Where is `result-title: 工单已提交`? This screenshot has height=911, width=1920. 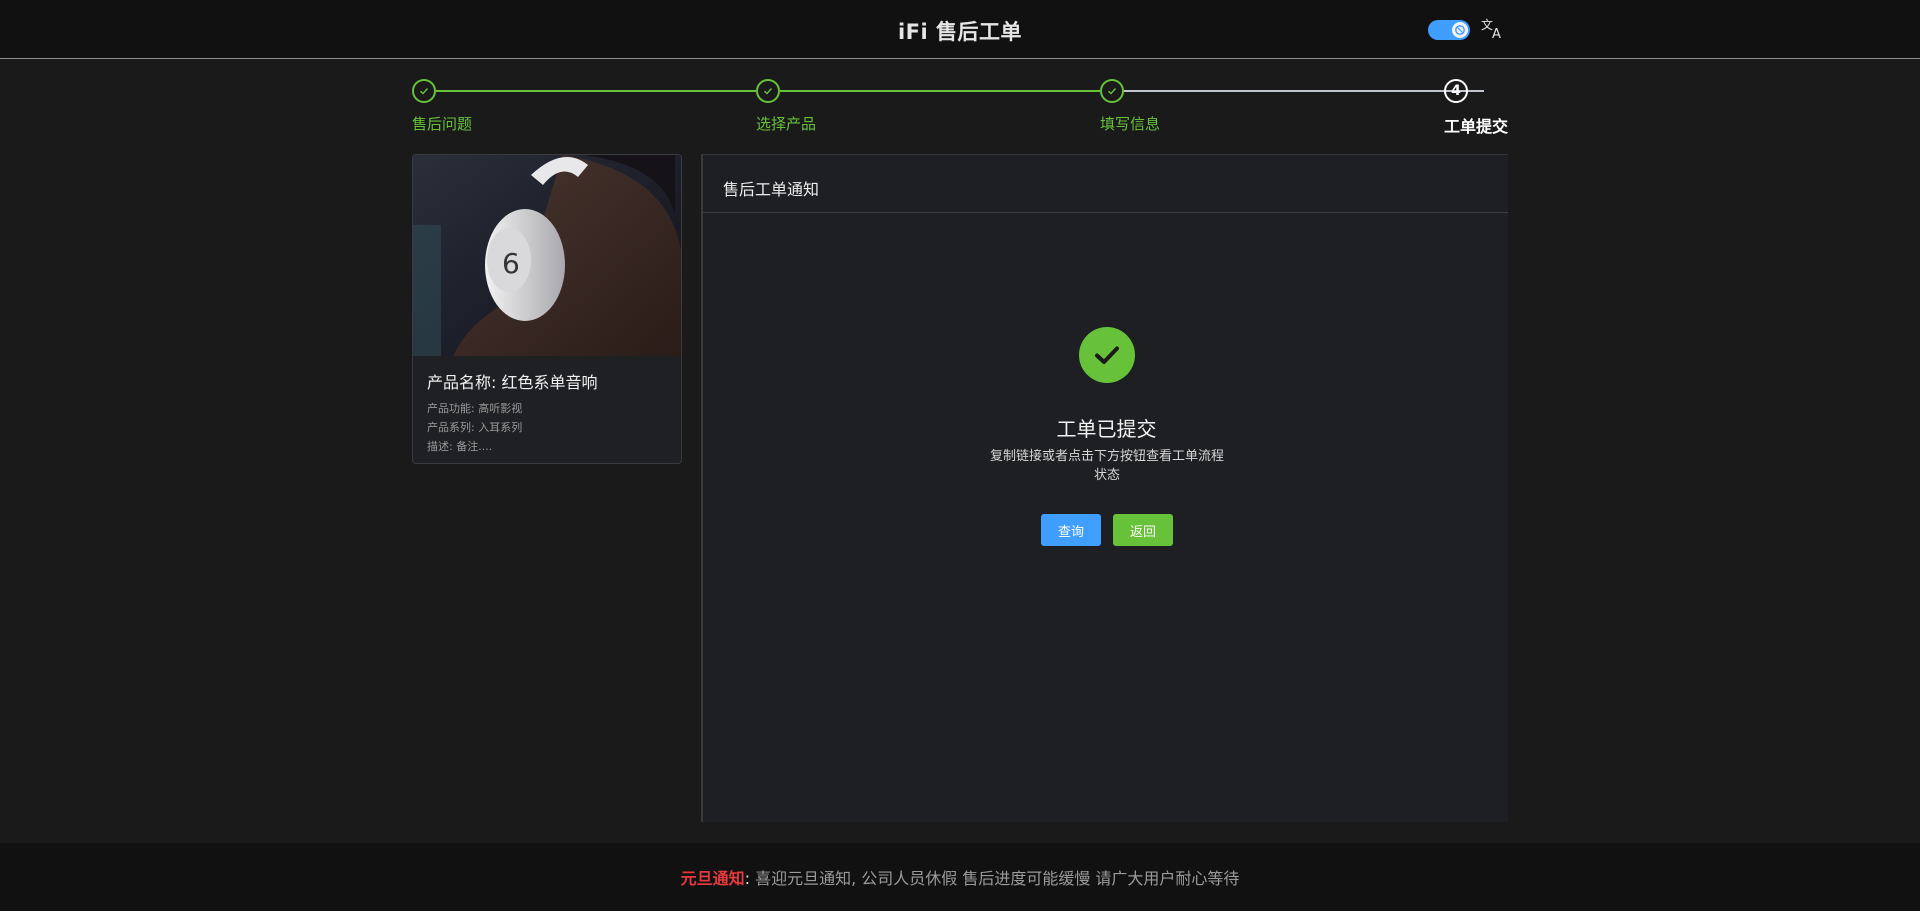 result-title: 工单已提交 is located at coordinates (1106, 429).